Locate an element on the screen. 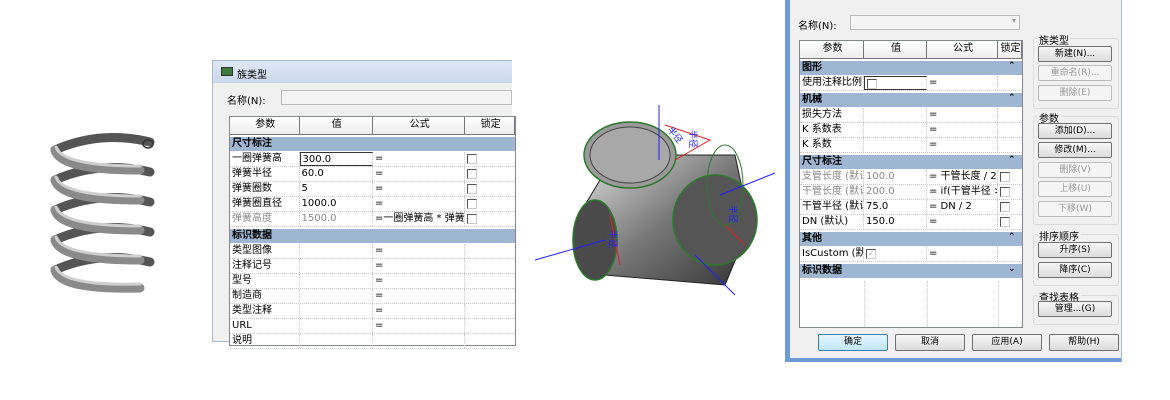 The height and width of the screenshot is (400, 1170). param-value-input: ✓ is located at coordinates (895, 254).